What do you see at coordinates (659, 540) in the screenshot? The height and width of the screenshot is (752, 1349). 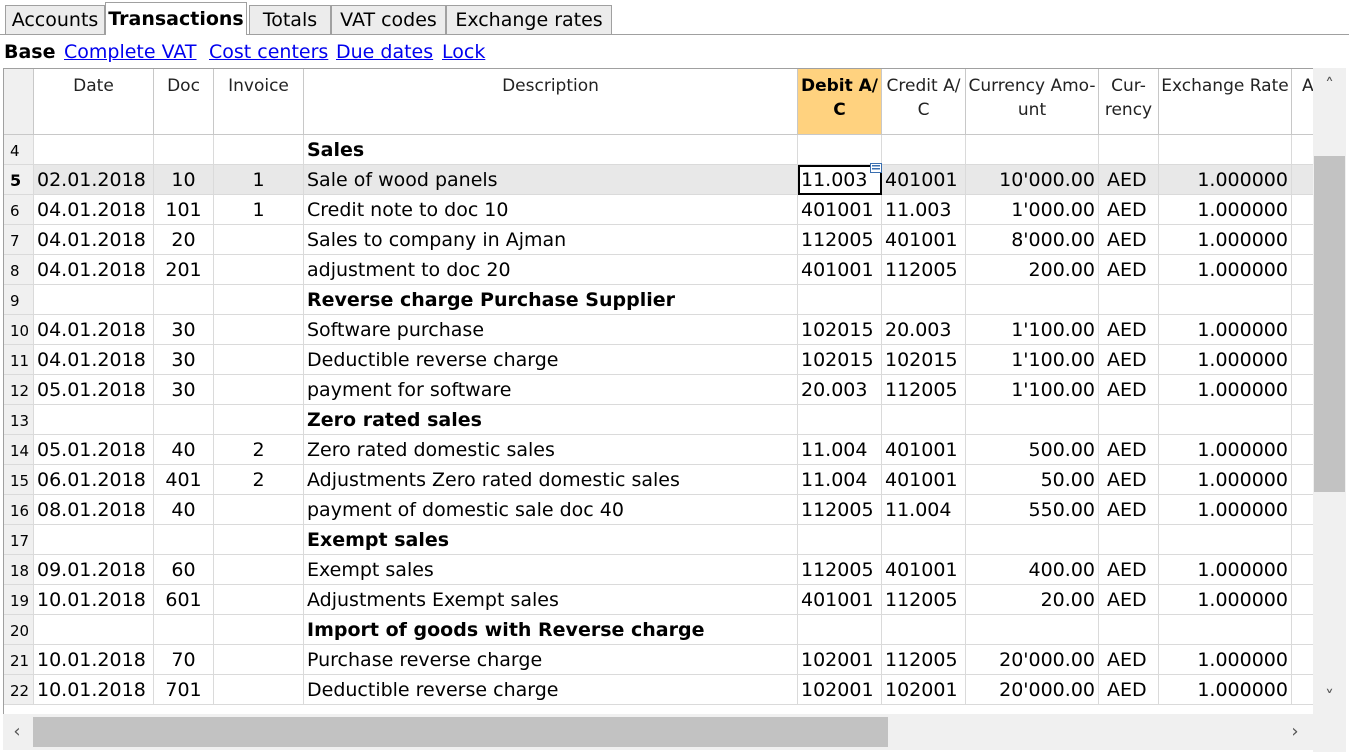 I see `table-row: 17 Exempt sales` at bounding box center [659, 540].